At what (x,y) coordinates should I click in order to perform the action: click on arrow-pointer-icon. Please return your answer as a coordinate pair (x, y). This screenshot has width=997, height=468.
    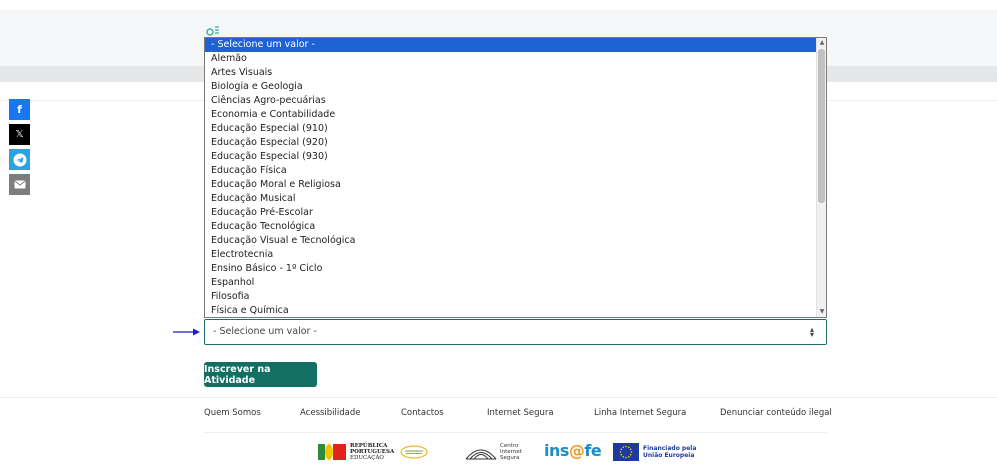
    Looking at the image, I should click on (186, 332).